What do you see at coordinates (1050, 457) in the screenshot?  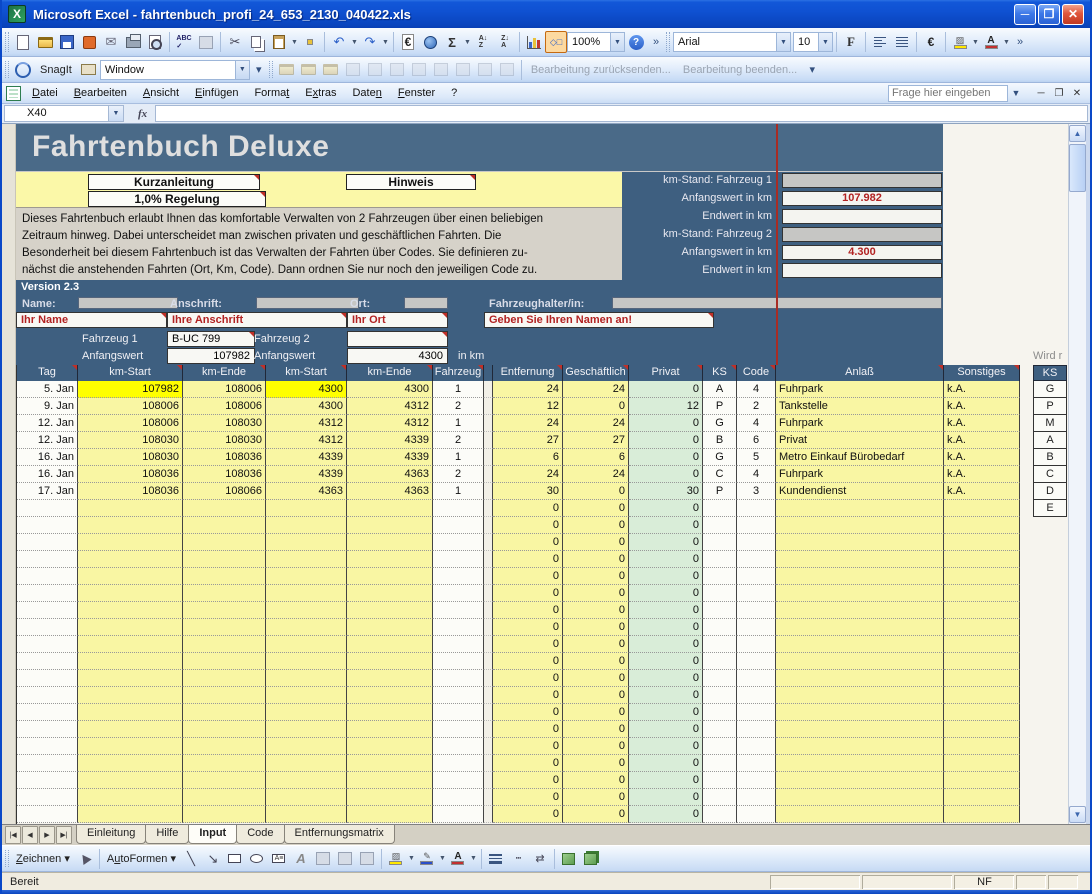 I see `ks-legend-cell: B` at bounding box center [1050, 457].